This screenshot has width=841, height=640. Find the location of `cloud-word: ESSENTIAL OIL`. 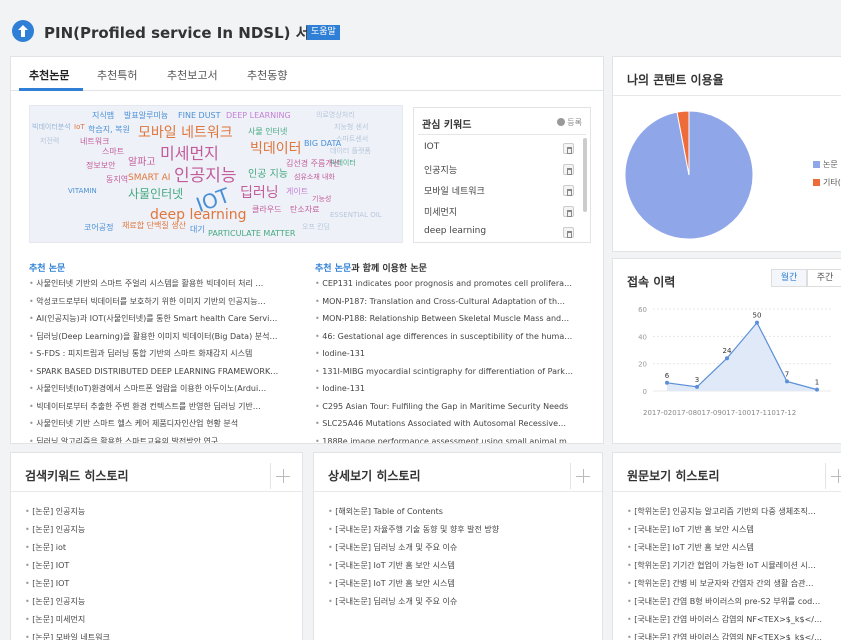

cloud-word: ESSENTIAL OIL is located at coordinates (356, 215).